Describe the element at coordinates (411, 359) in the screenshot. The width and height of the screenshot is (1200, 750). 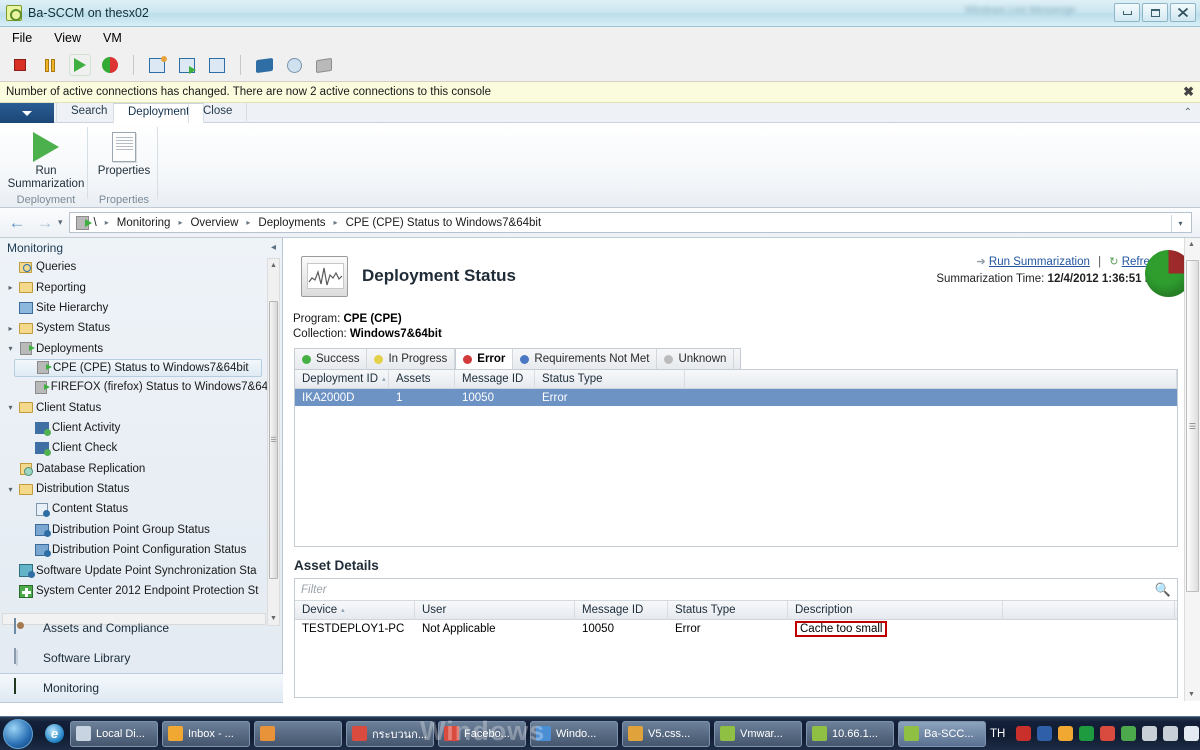
I see `status-tab-in-progress: In Progress` at that location.